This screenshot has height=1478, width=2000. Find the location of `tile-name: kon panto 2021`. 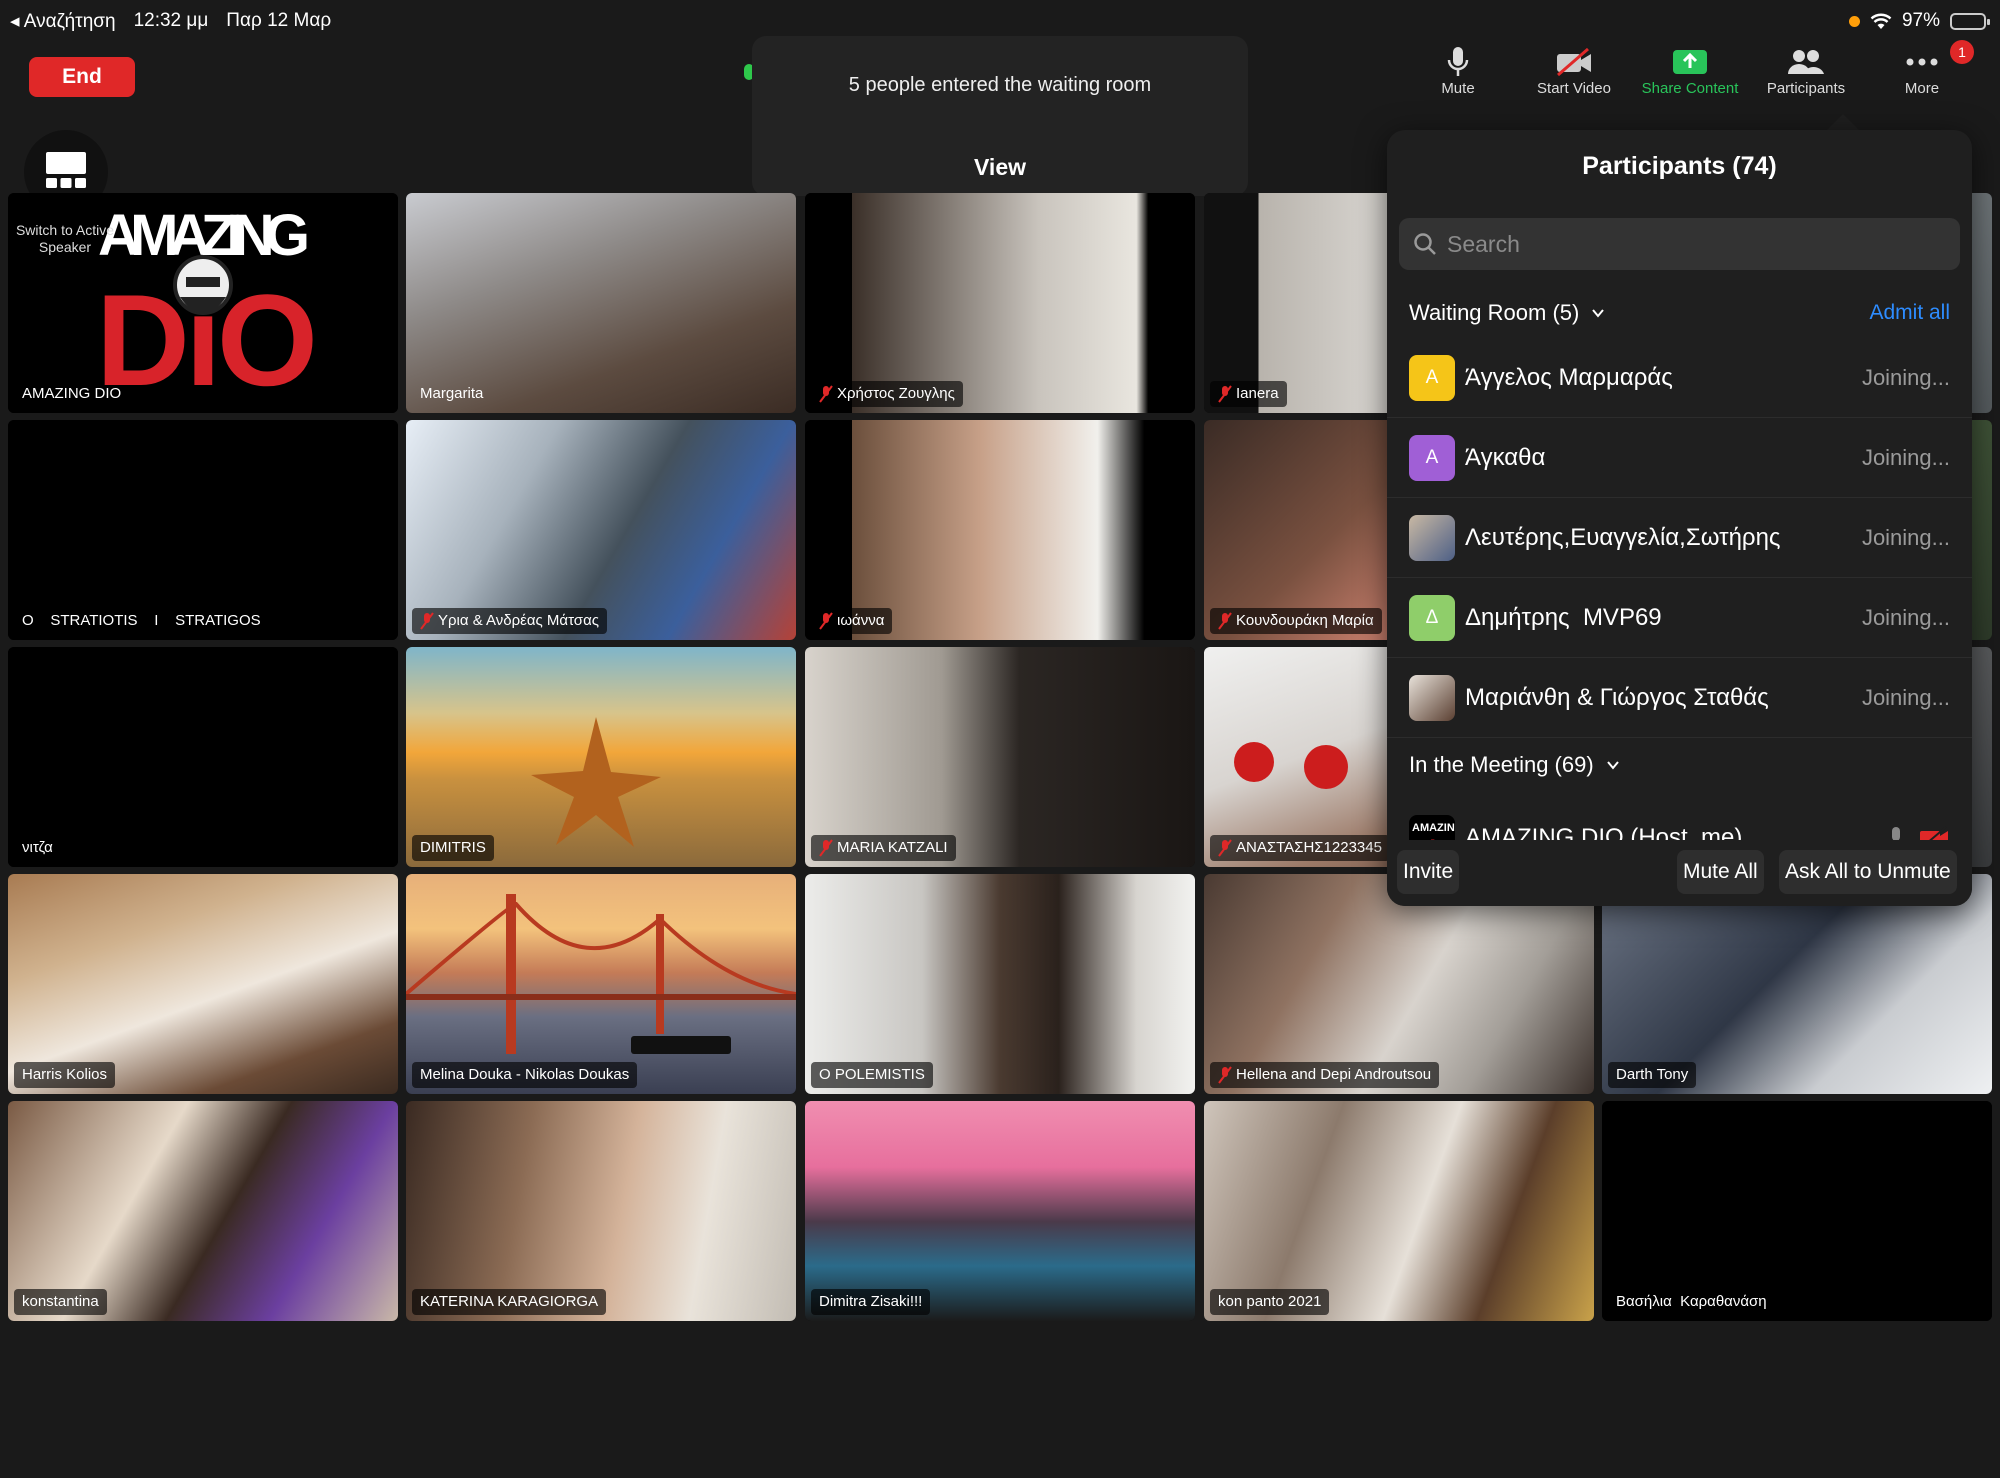

tile-name: kon panto 2021 is located at coordinates (1270, 1301).